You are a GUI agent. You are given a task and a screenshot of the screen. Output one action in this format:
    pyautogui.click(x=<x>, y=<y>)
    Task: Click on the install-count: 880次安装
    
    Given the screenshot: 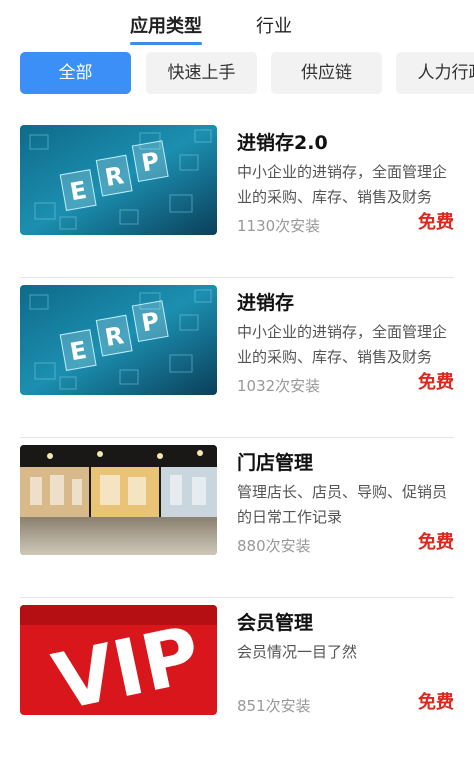 What is the action you would take?
    pyautogui.click(x=274, y=546)
    